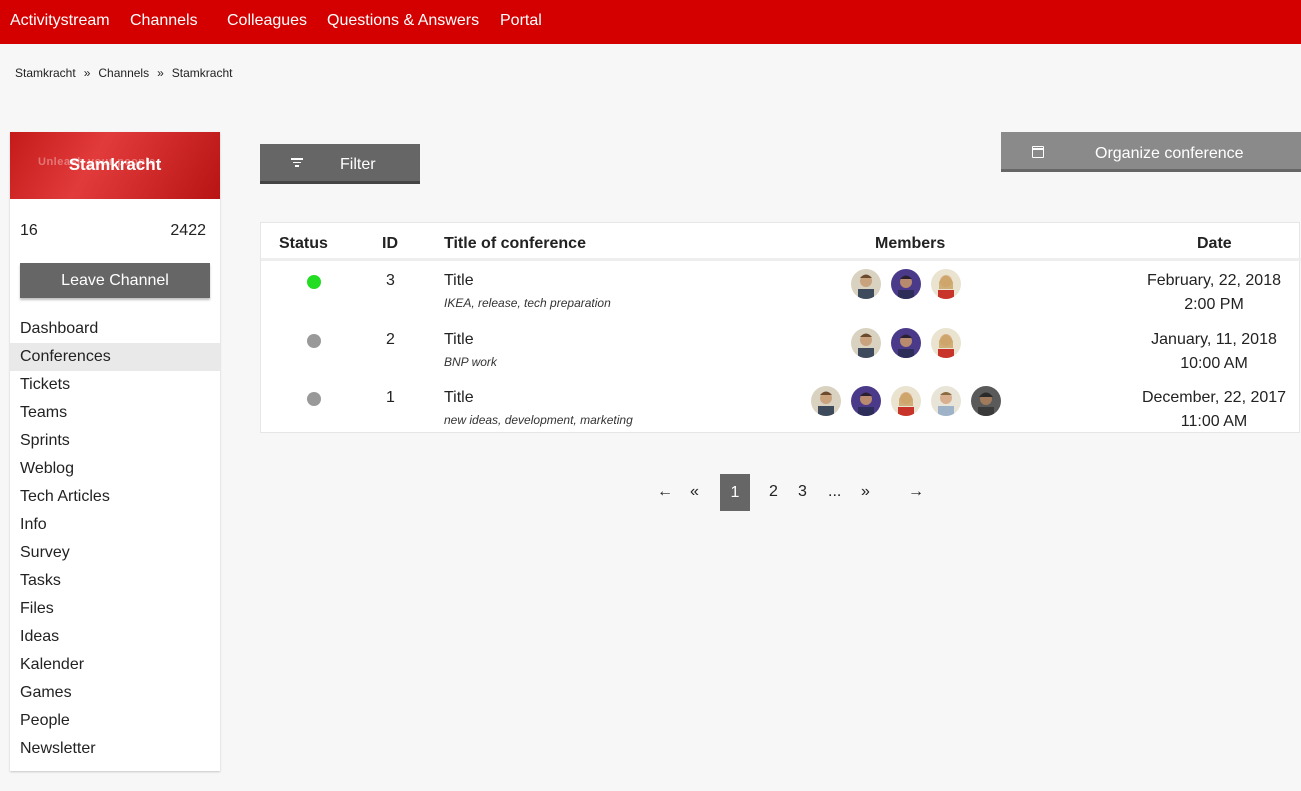 Image resolution: width=1301 pixels, height=791 pixels. I want to click on leave-channel-button: Leave Channel, so click(115, 280).